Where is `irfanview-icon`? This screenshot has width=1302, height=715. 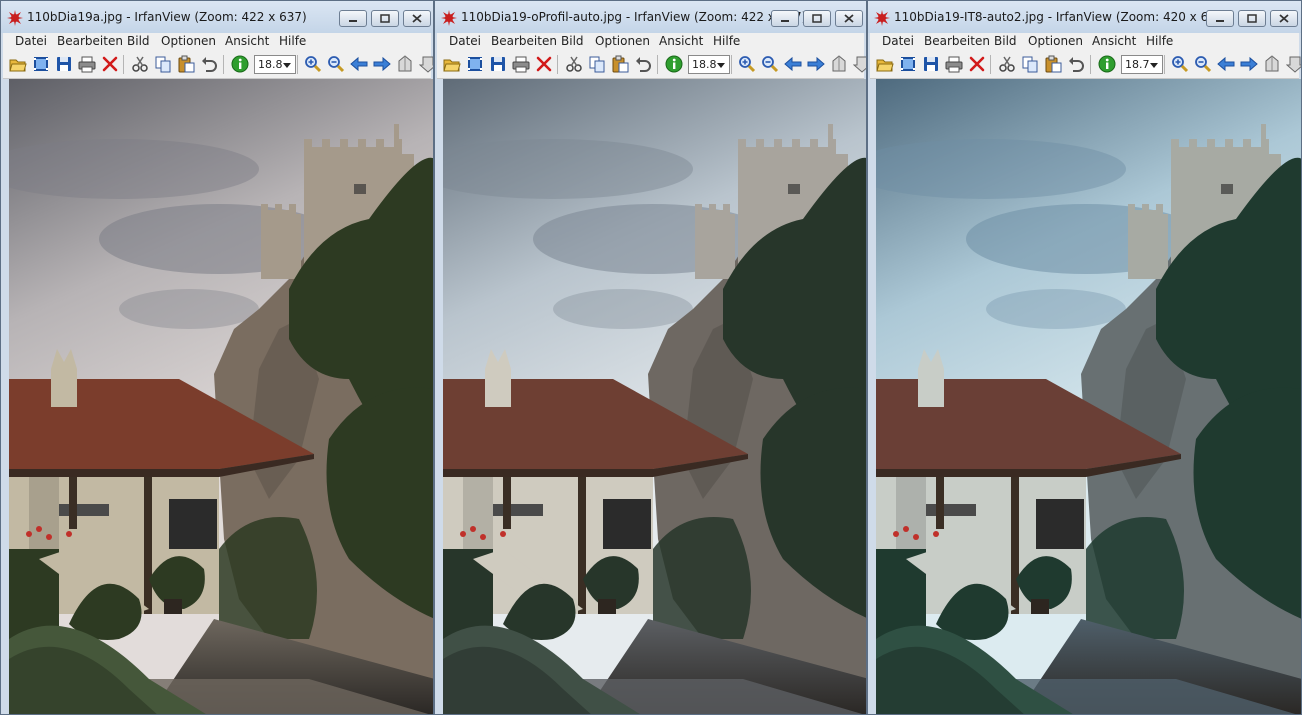
irfanview-icon is located at coordinates (449, 18).